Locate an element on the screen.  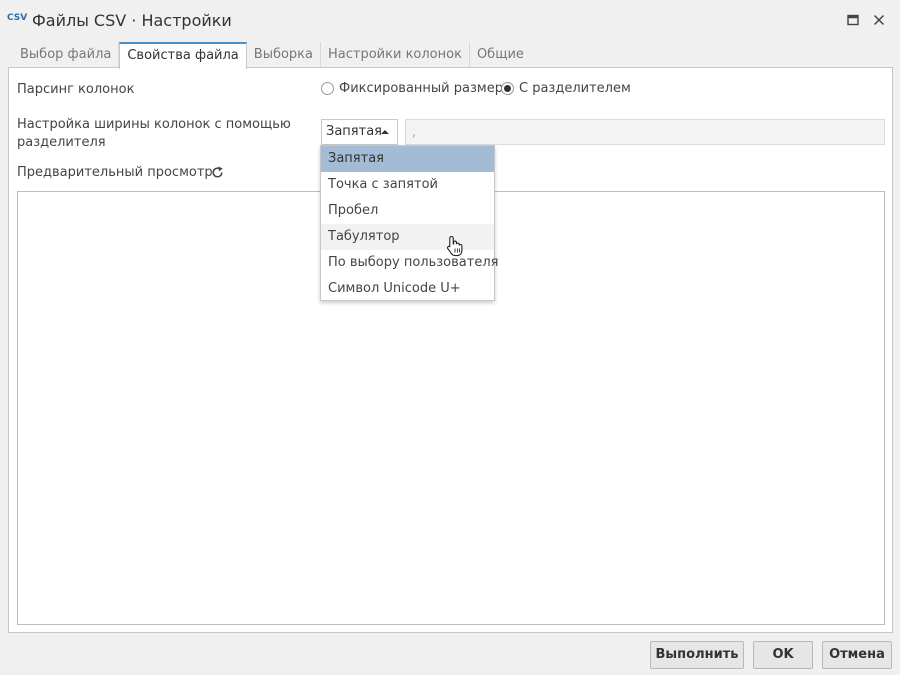
dropdown-item-comma: Запятая is located at coordinates (407, 159).